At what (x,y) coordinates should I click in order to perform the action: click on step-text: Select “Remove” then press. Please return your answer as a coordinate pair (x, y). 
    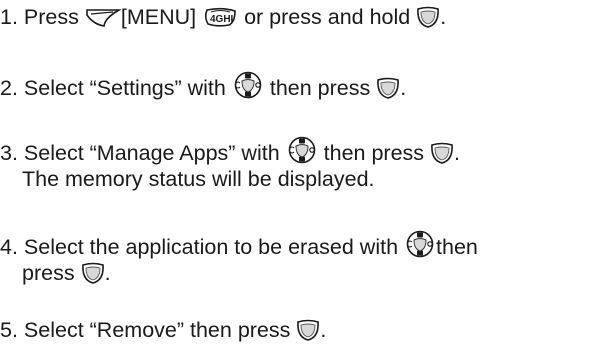
    Looking at the image, I should click on (157, 330).